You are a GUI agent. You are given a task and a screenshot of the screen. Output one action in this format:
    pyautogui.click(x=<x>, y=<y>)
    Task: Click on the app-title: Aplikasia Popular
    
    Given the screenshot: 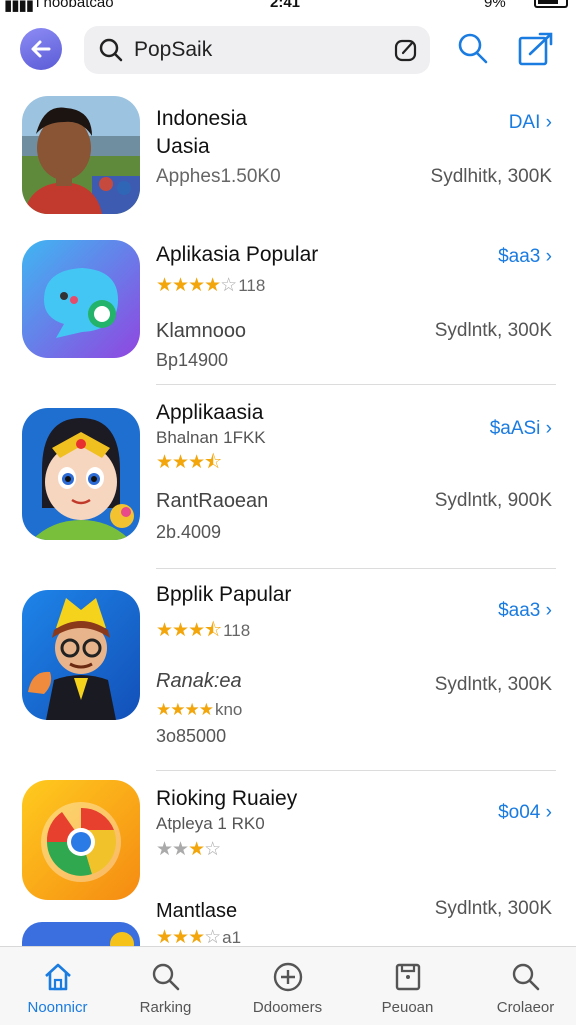 What is the action you would take?
    pyautogui.click(x=237, y=254)
    